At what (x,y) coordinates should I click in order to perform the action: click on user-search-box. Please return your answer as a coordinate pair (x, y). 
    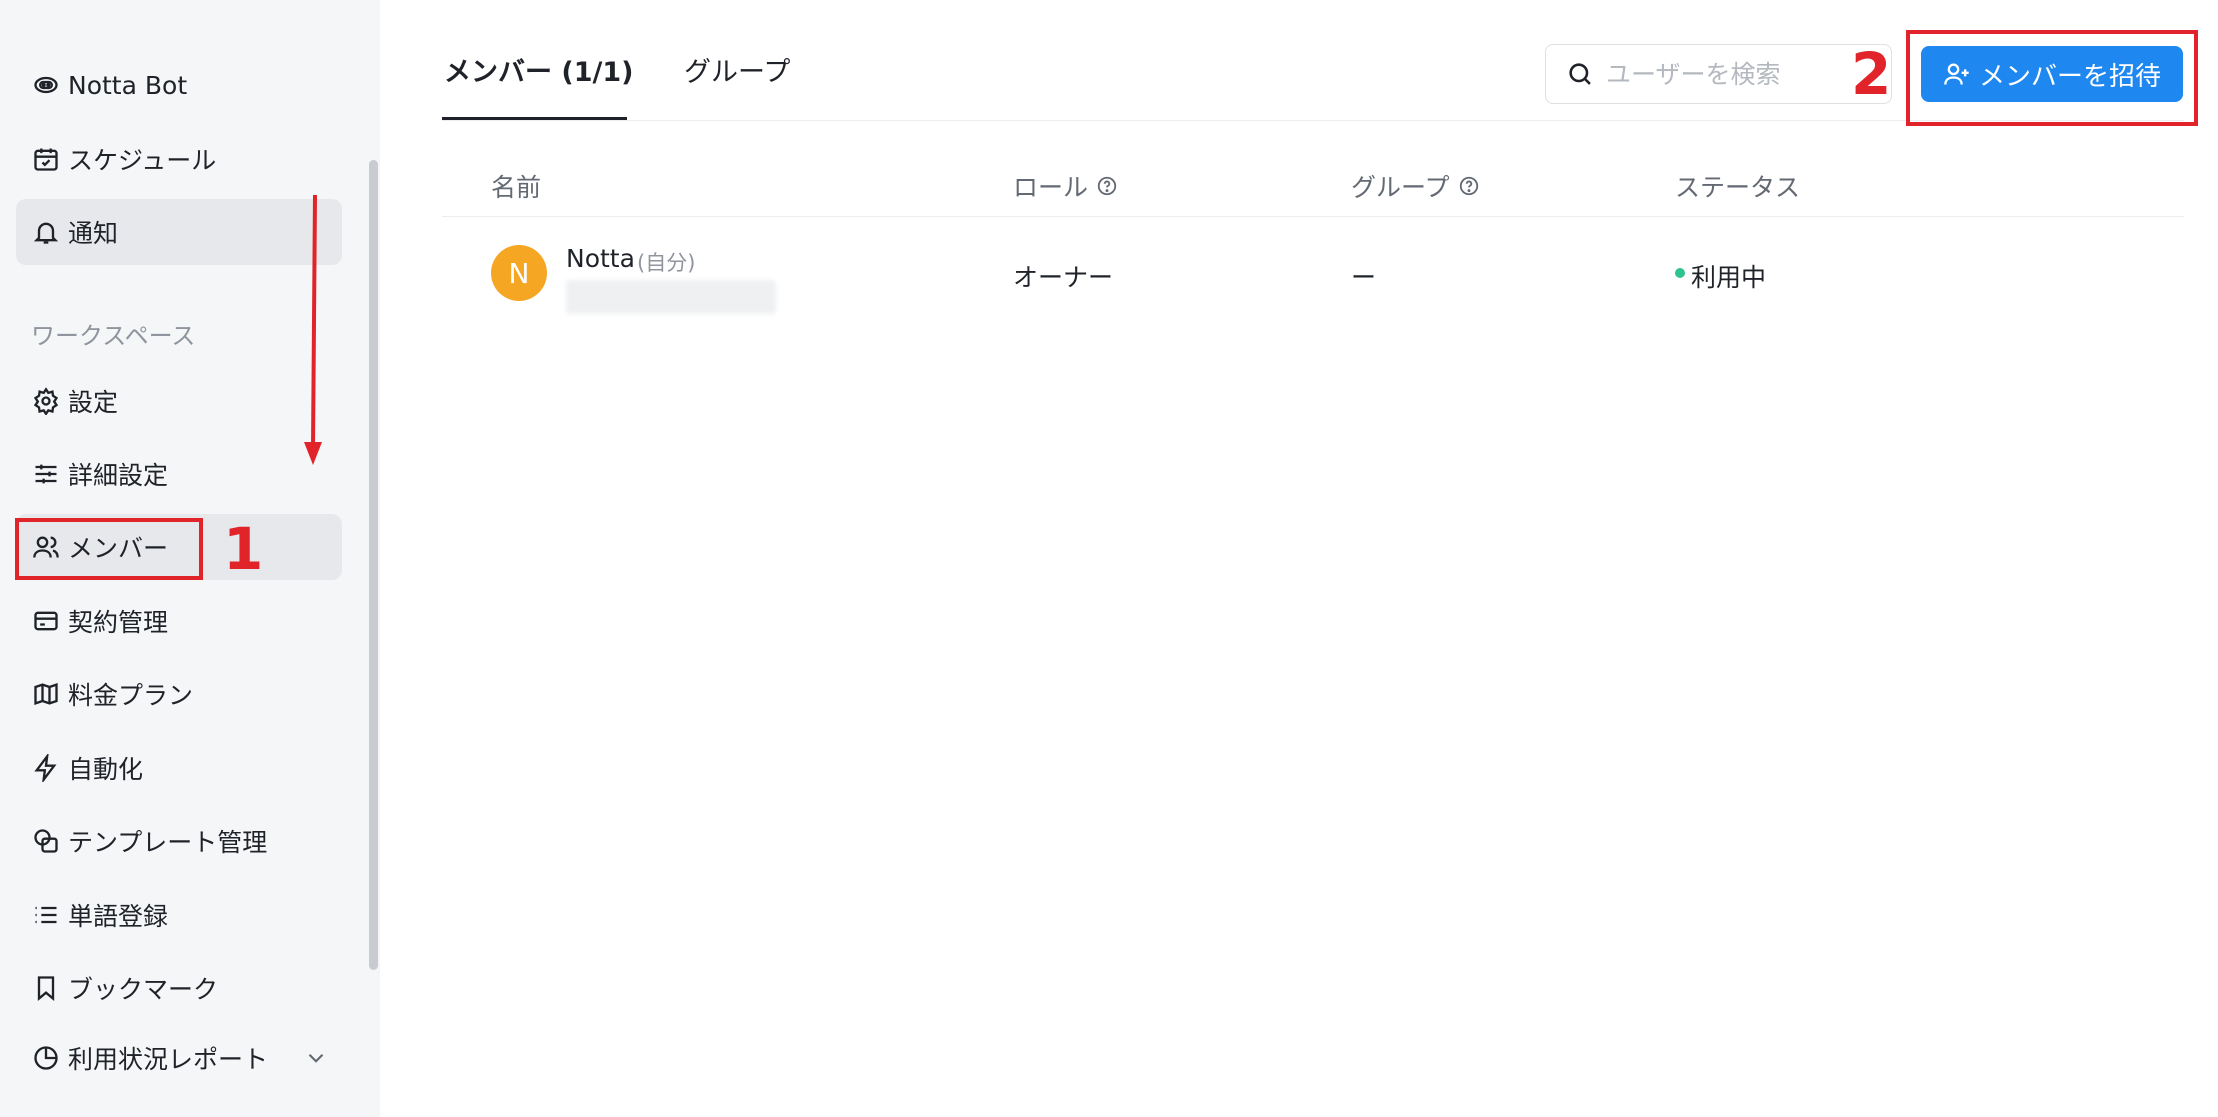
    Looking at the image, I should click on (1718, 74).